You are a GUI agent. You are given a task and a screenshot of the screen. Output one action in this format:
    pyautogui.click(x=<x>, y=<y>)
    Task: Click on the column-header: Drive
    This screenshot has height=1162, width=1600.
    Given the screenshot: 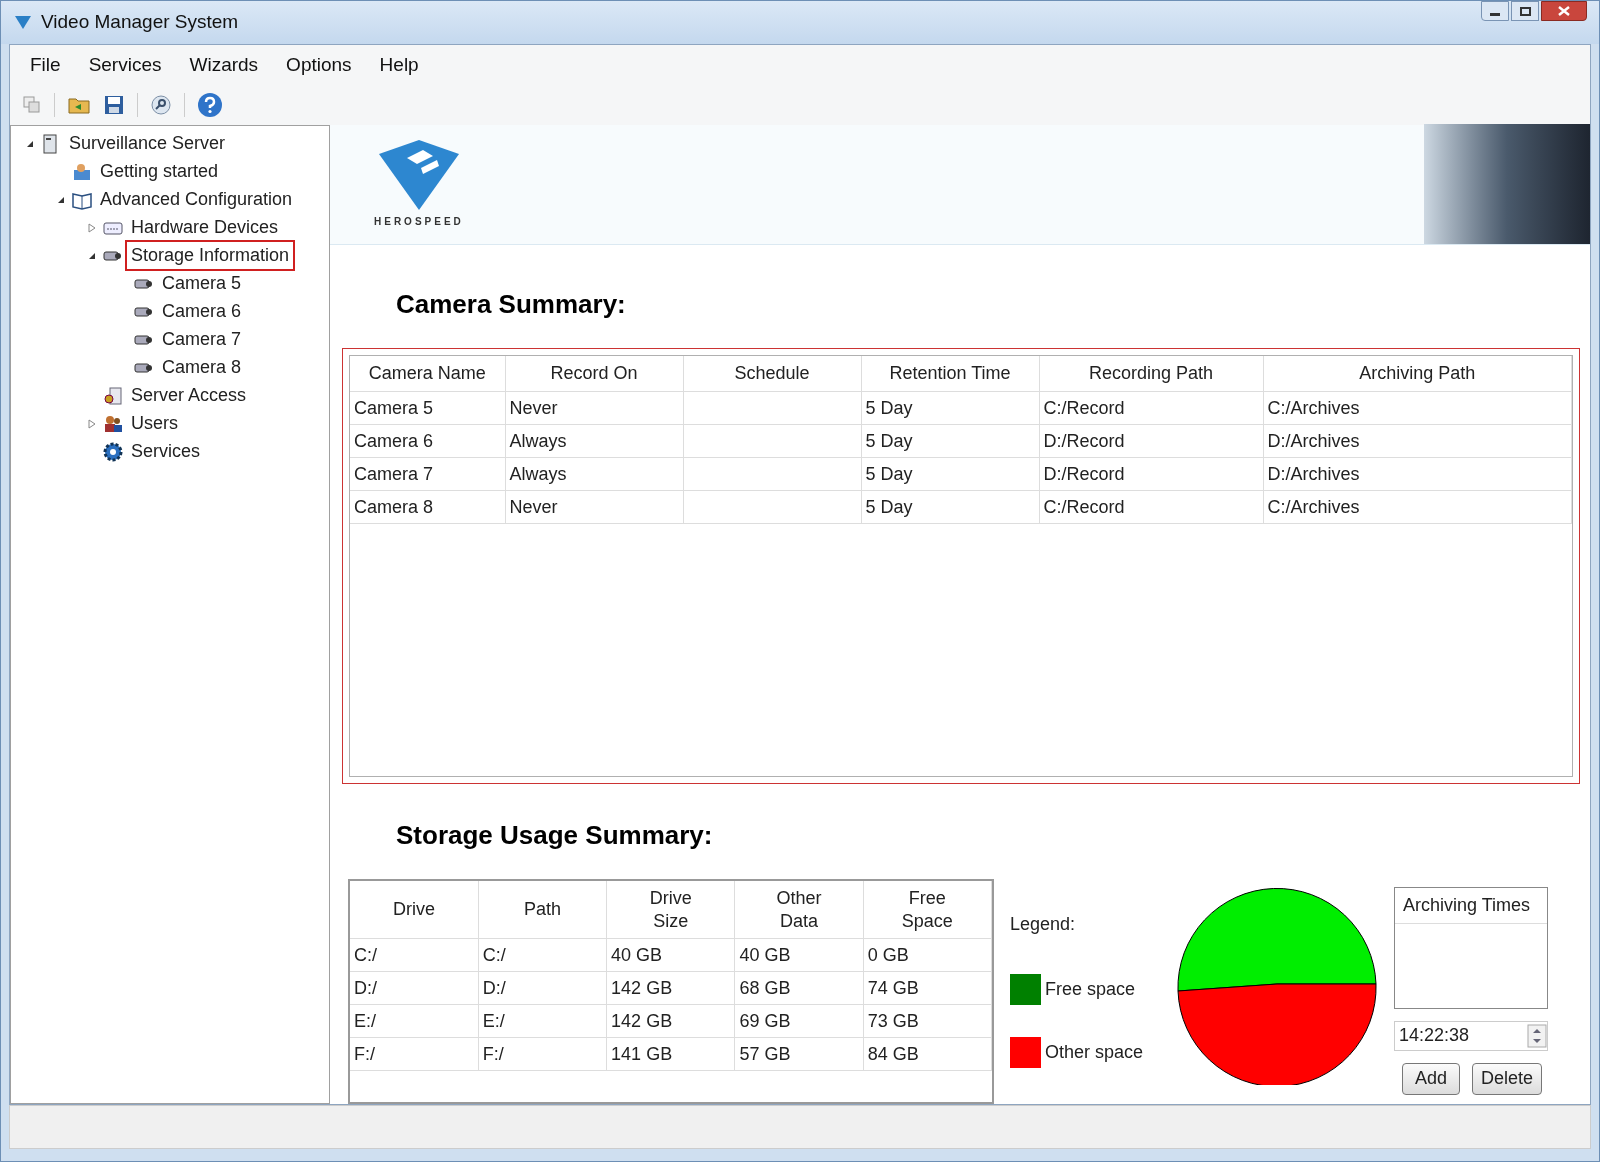 What is the action you would take?
    pyautogui.click(x=414, y=910)
    